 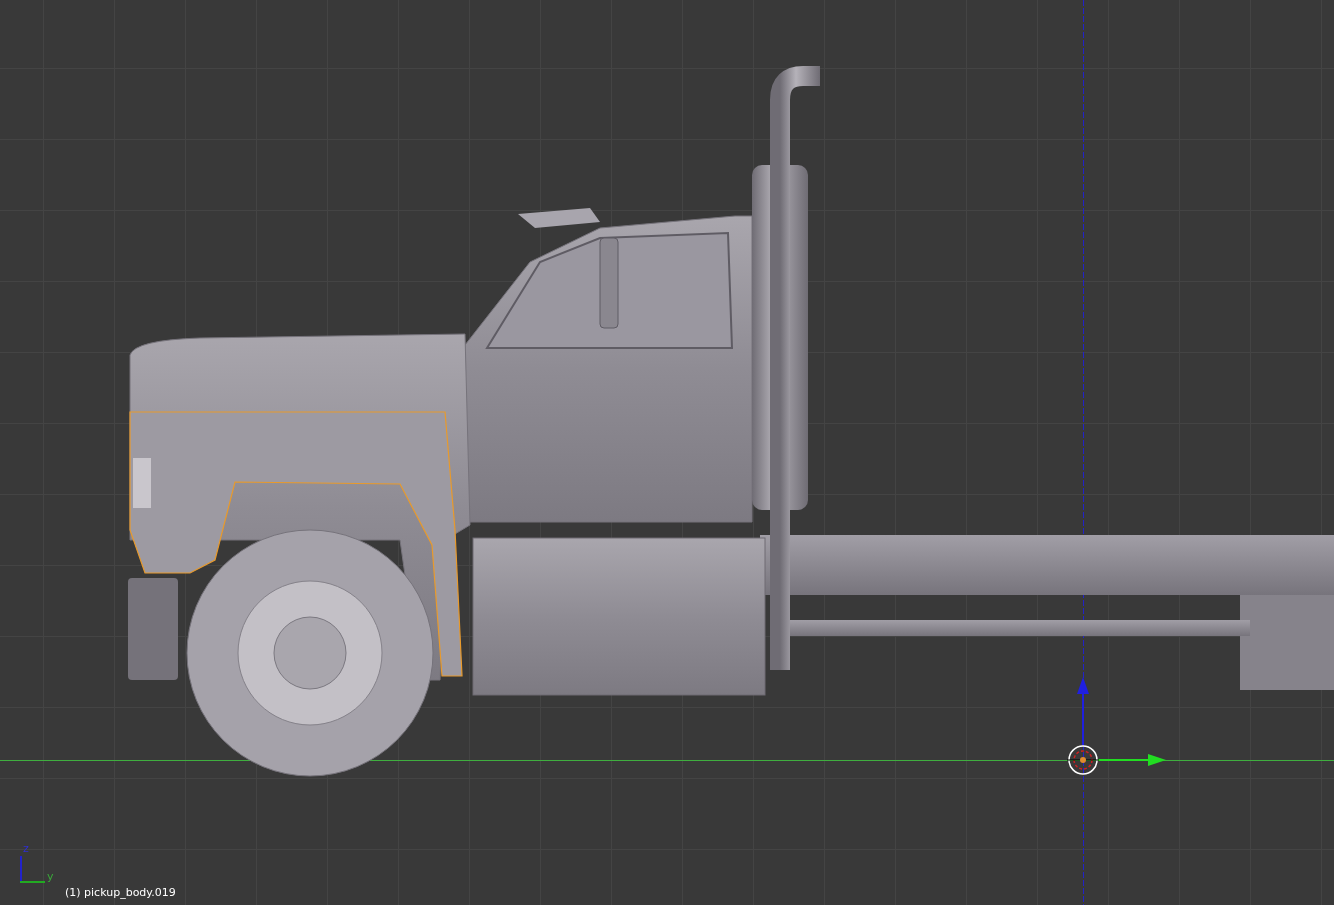 What do you see at coordinates (1083, 760) in the screenshot?
I see `3d-cursor-icon` at bounding box center [1083, 760].